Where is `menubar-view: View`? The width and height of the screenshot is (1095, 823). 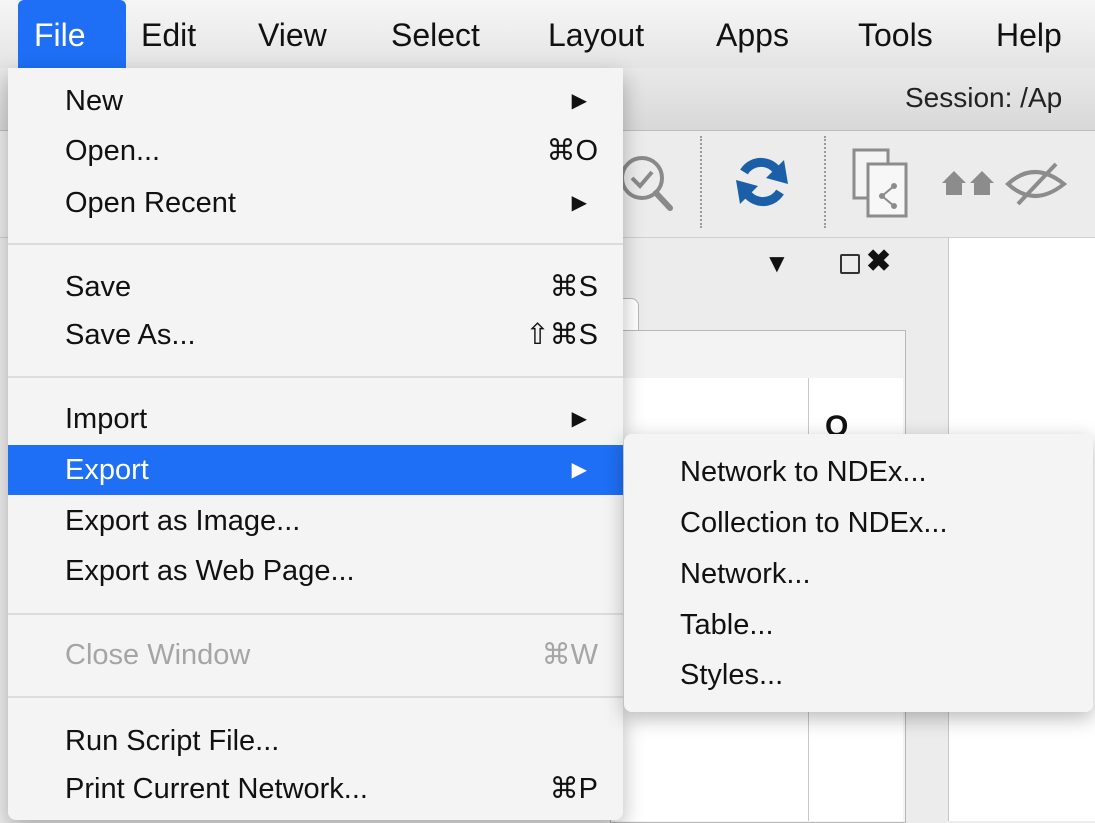
menubar-view: View is located at coordinates (292, 34).